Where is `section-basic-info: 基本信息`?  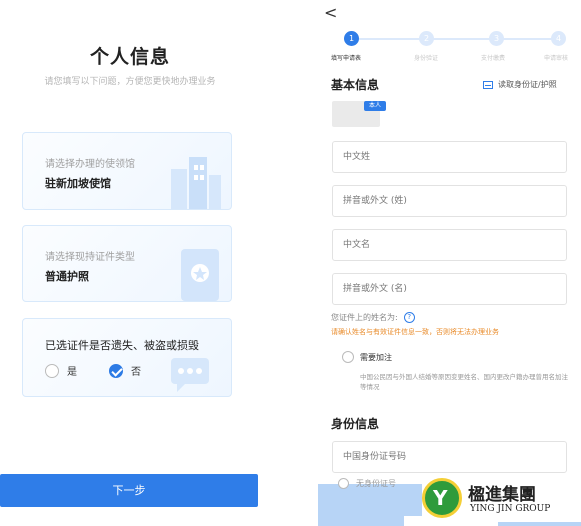
section-basic-info: 基本信息 is located at coordinates (355, 85).